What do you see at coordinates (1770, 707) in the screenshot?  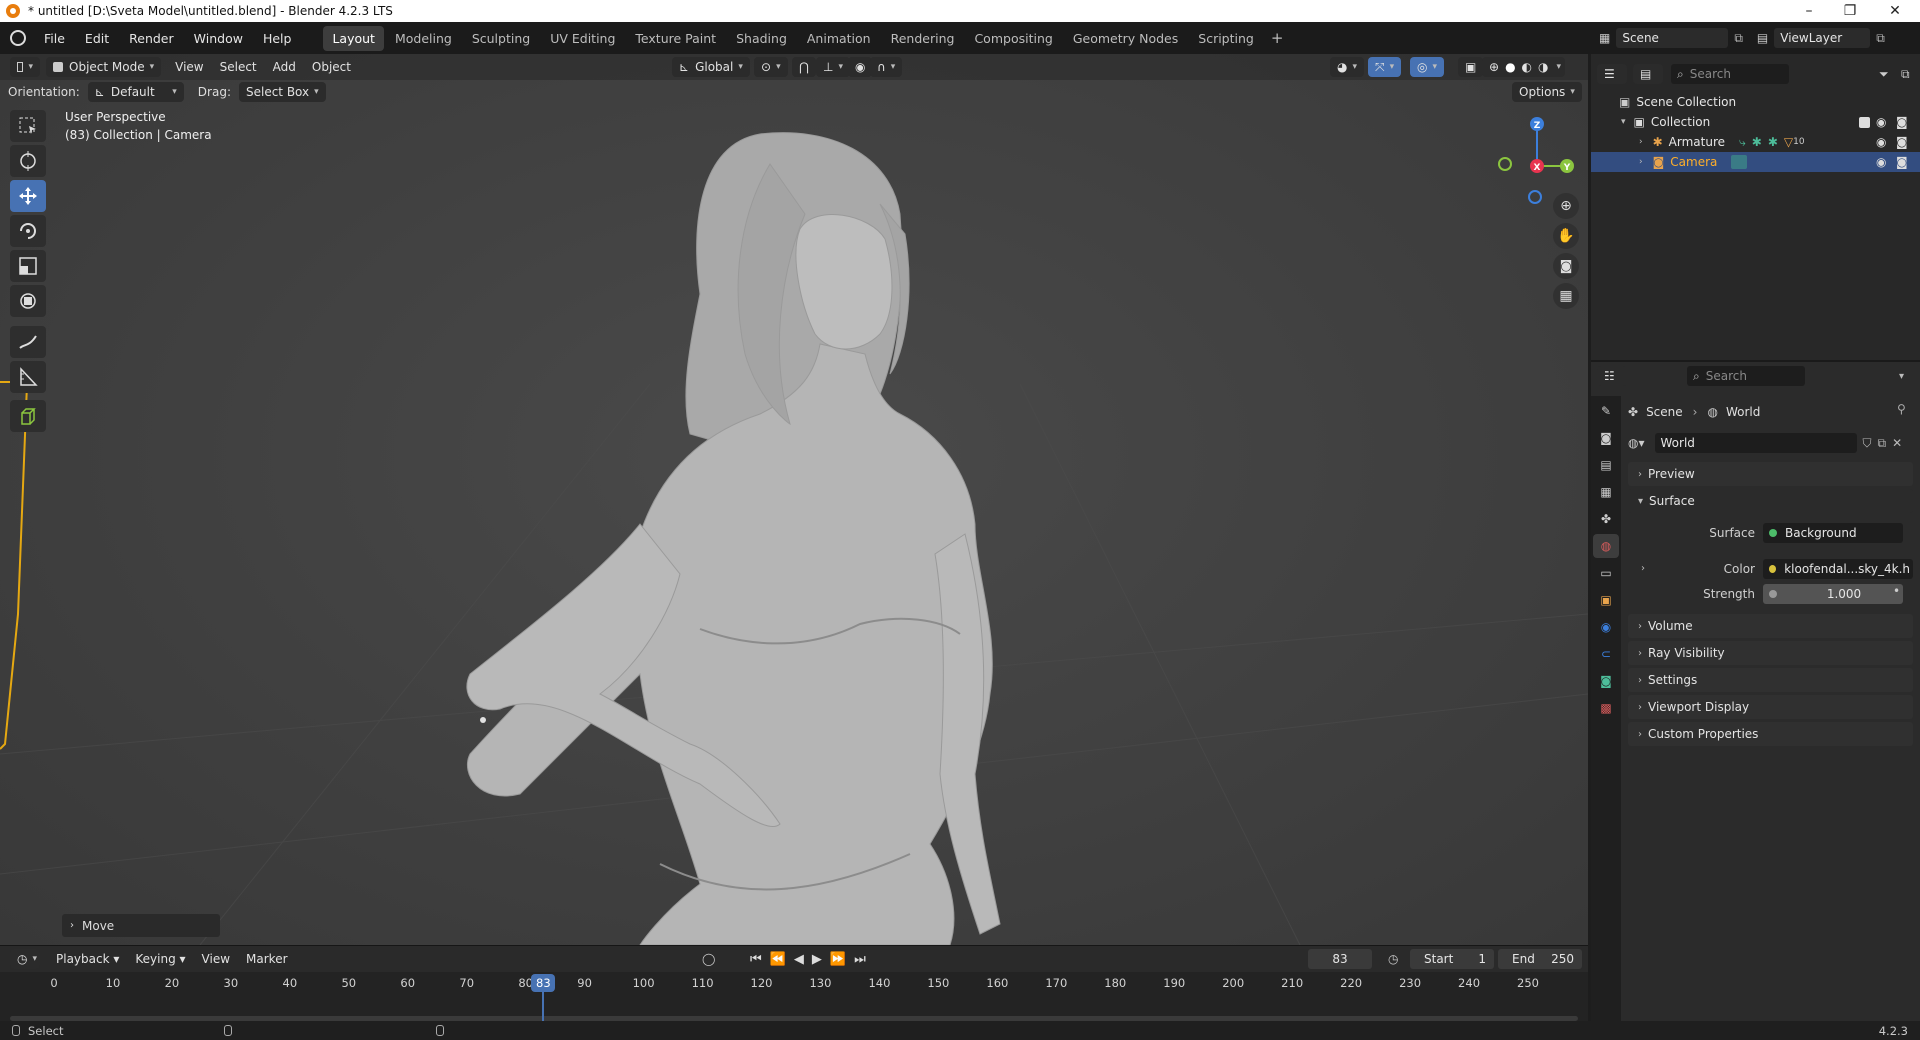 I see `panel-viewport-display: › Viewport Display` at bounding box center [1770, 707].